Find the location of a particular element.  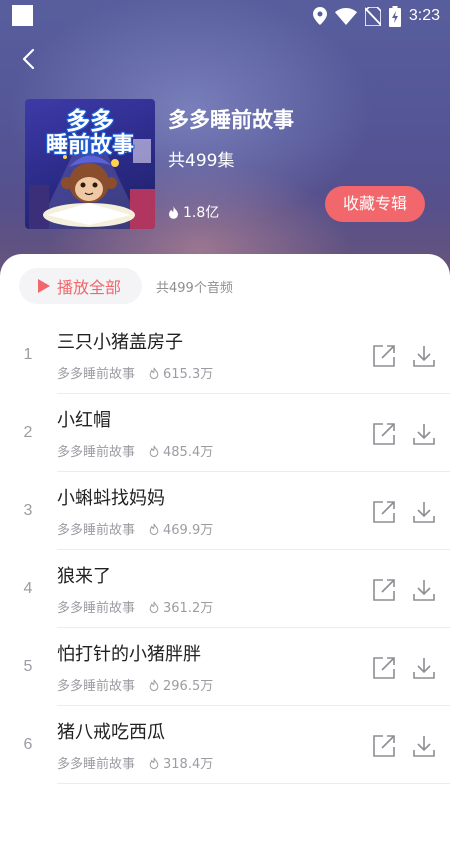

track-index: 2 is located at coordinates (28, 432).